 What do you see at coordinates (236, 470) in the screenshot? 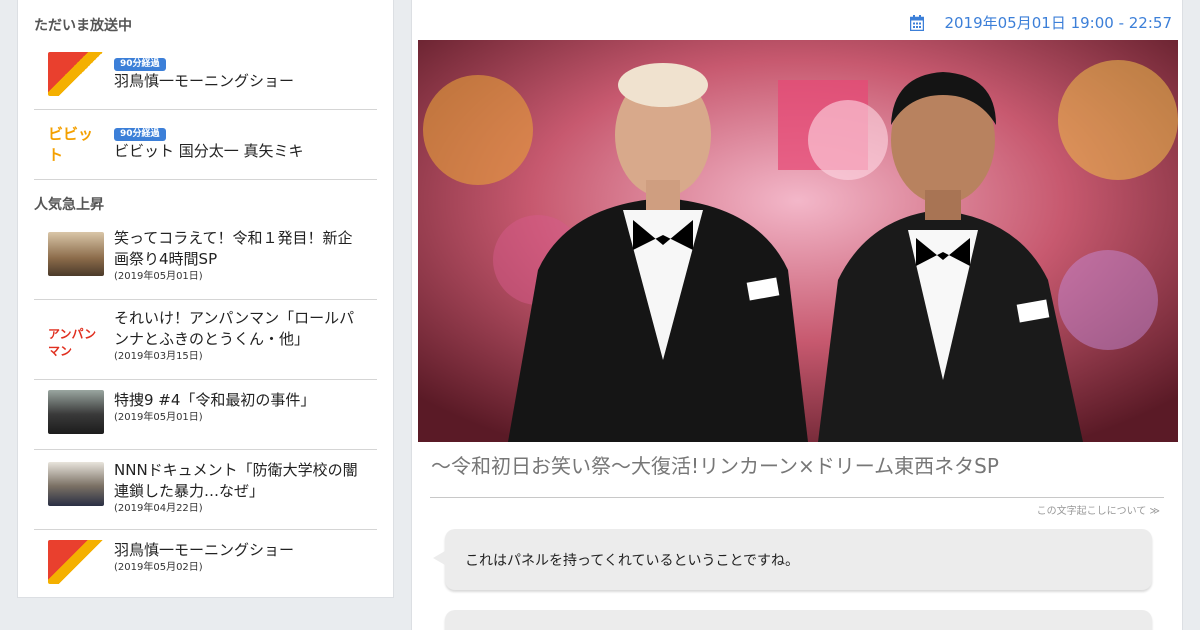
I see `popular-item-title-line1: NNNドキュメント「防衛大学校の闇` at bounding box center [236, 470].